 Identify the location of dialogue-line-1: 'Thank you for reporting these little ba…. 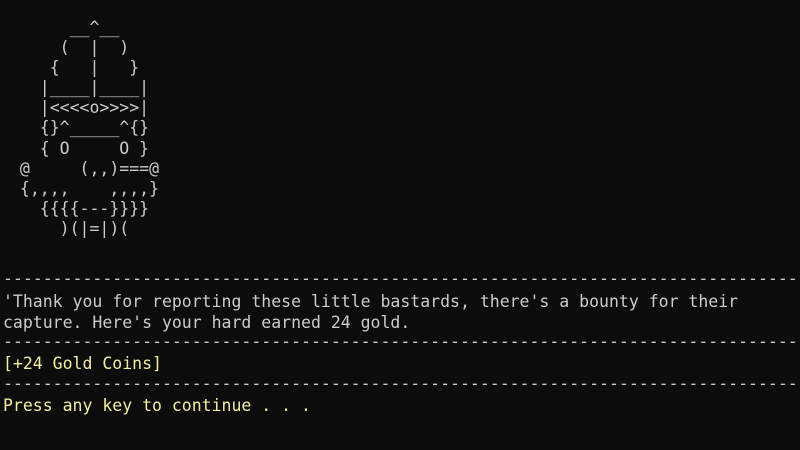
(371, 301).